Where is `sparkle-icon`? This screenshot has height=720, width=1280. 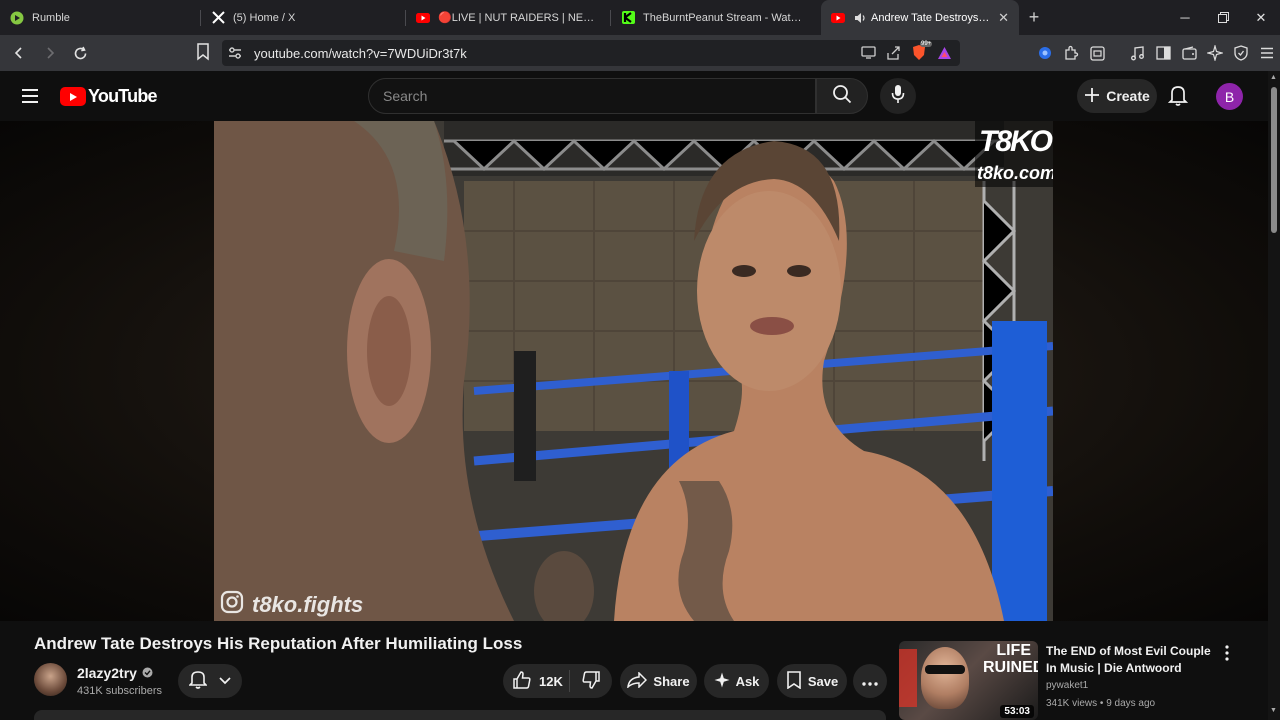
sparkle-icon is located at coordinates (722, 681).